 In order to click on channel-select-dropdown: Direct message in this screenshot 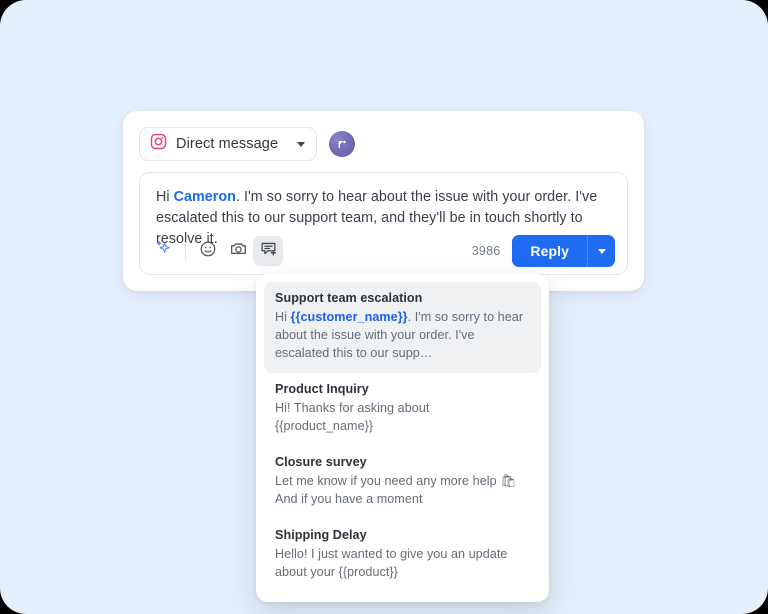, I will do `click(228, 144)`.